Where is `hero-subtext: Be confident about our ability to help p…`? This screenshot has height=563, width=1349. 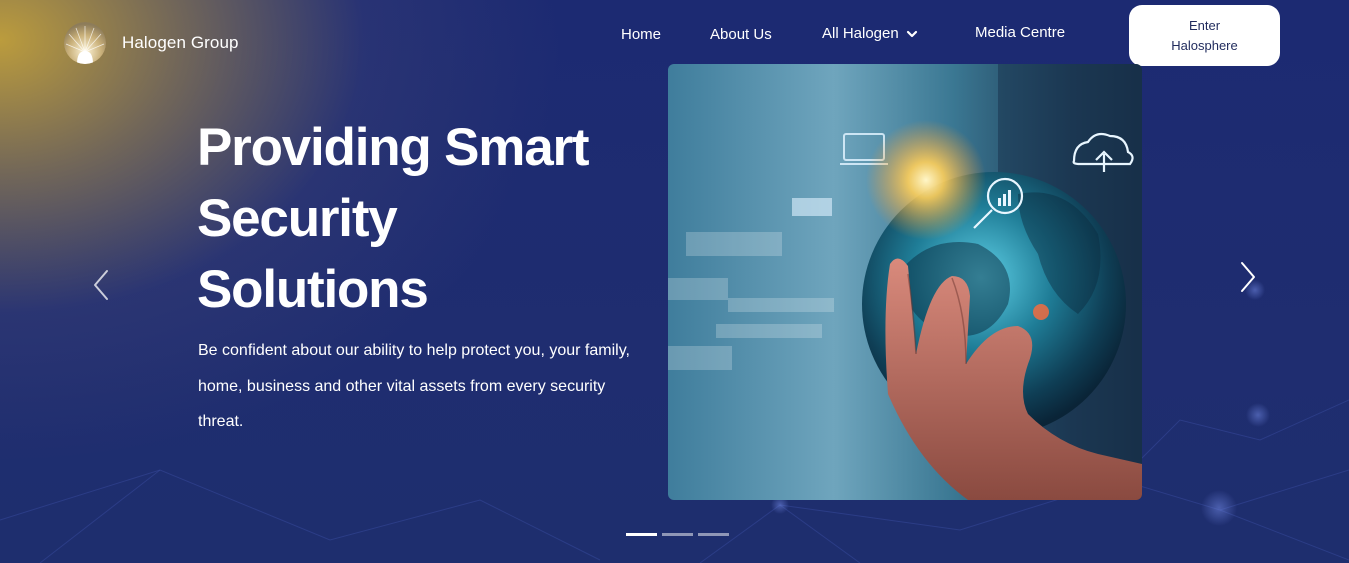 hero-subtext: Be confident about our ability to help p… is located at coordinates (414, 386).